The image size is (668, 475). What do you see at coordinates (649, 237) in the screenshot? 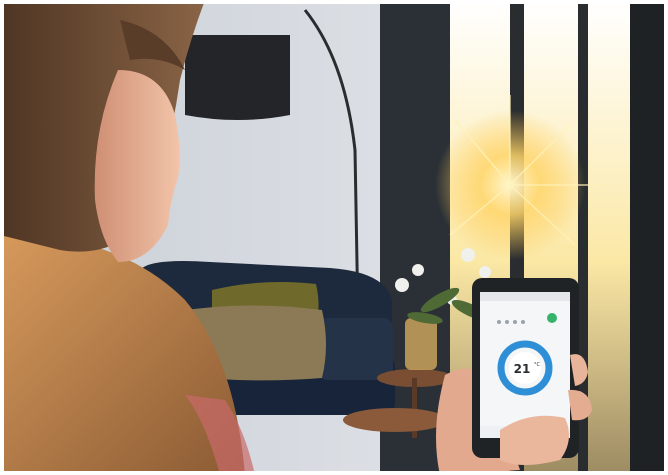
I see `window-frame-edge` at bounding box center [649, 237].